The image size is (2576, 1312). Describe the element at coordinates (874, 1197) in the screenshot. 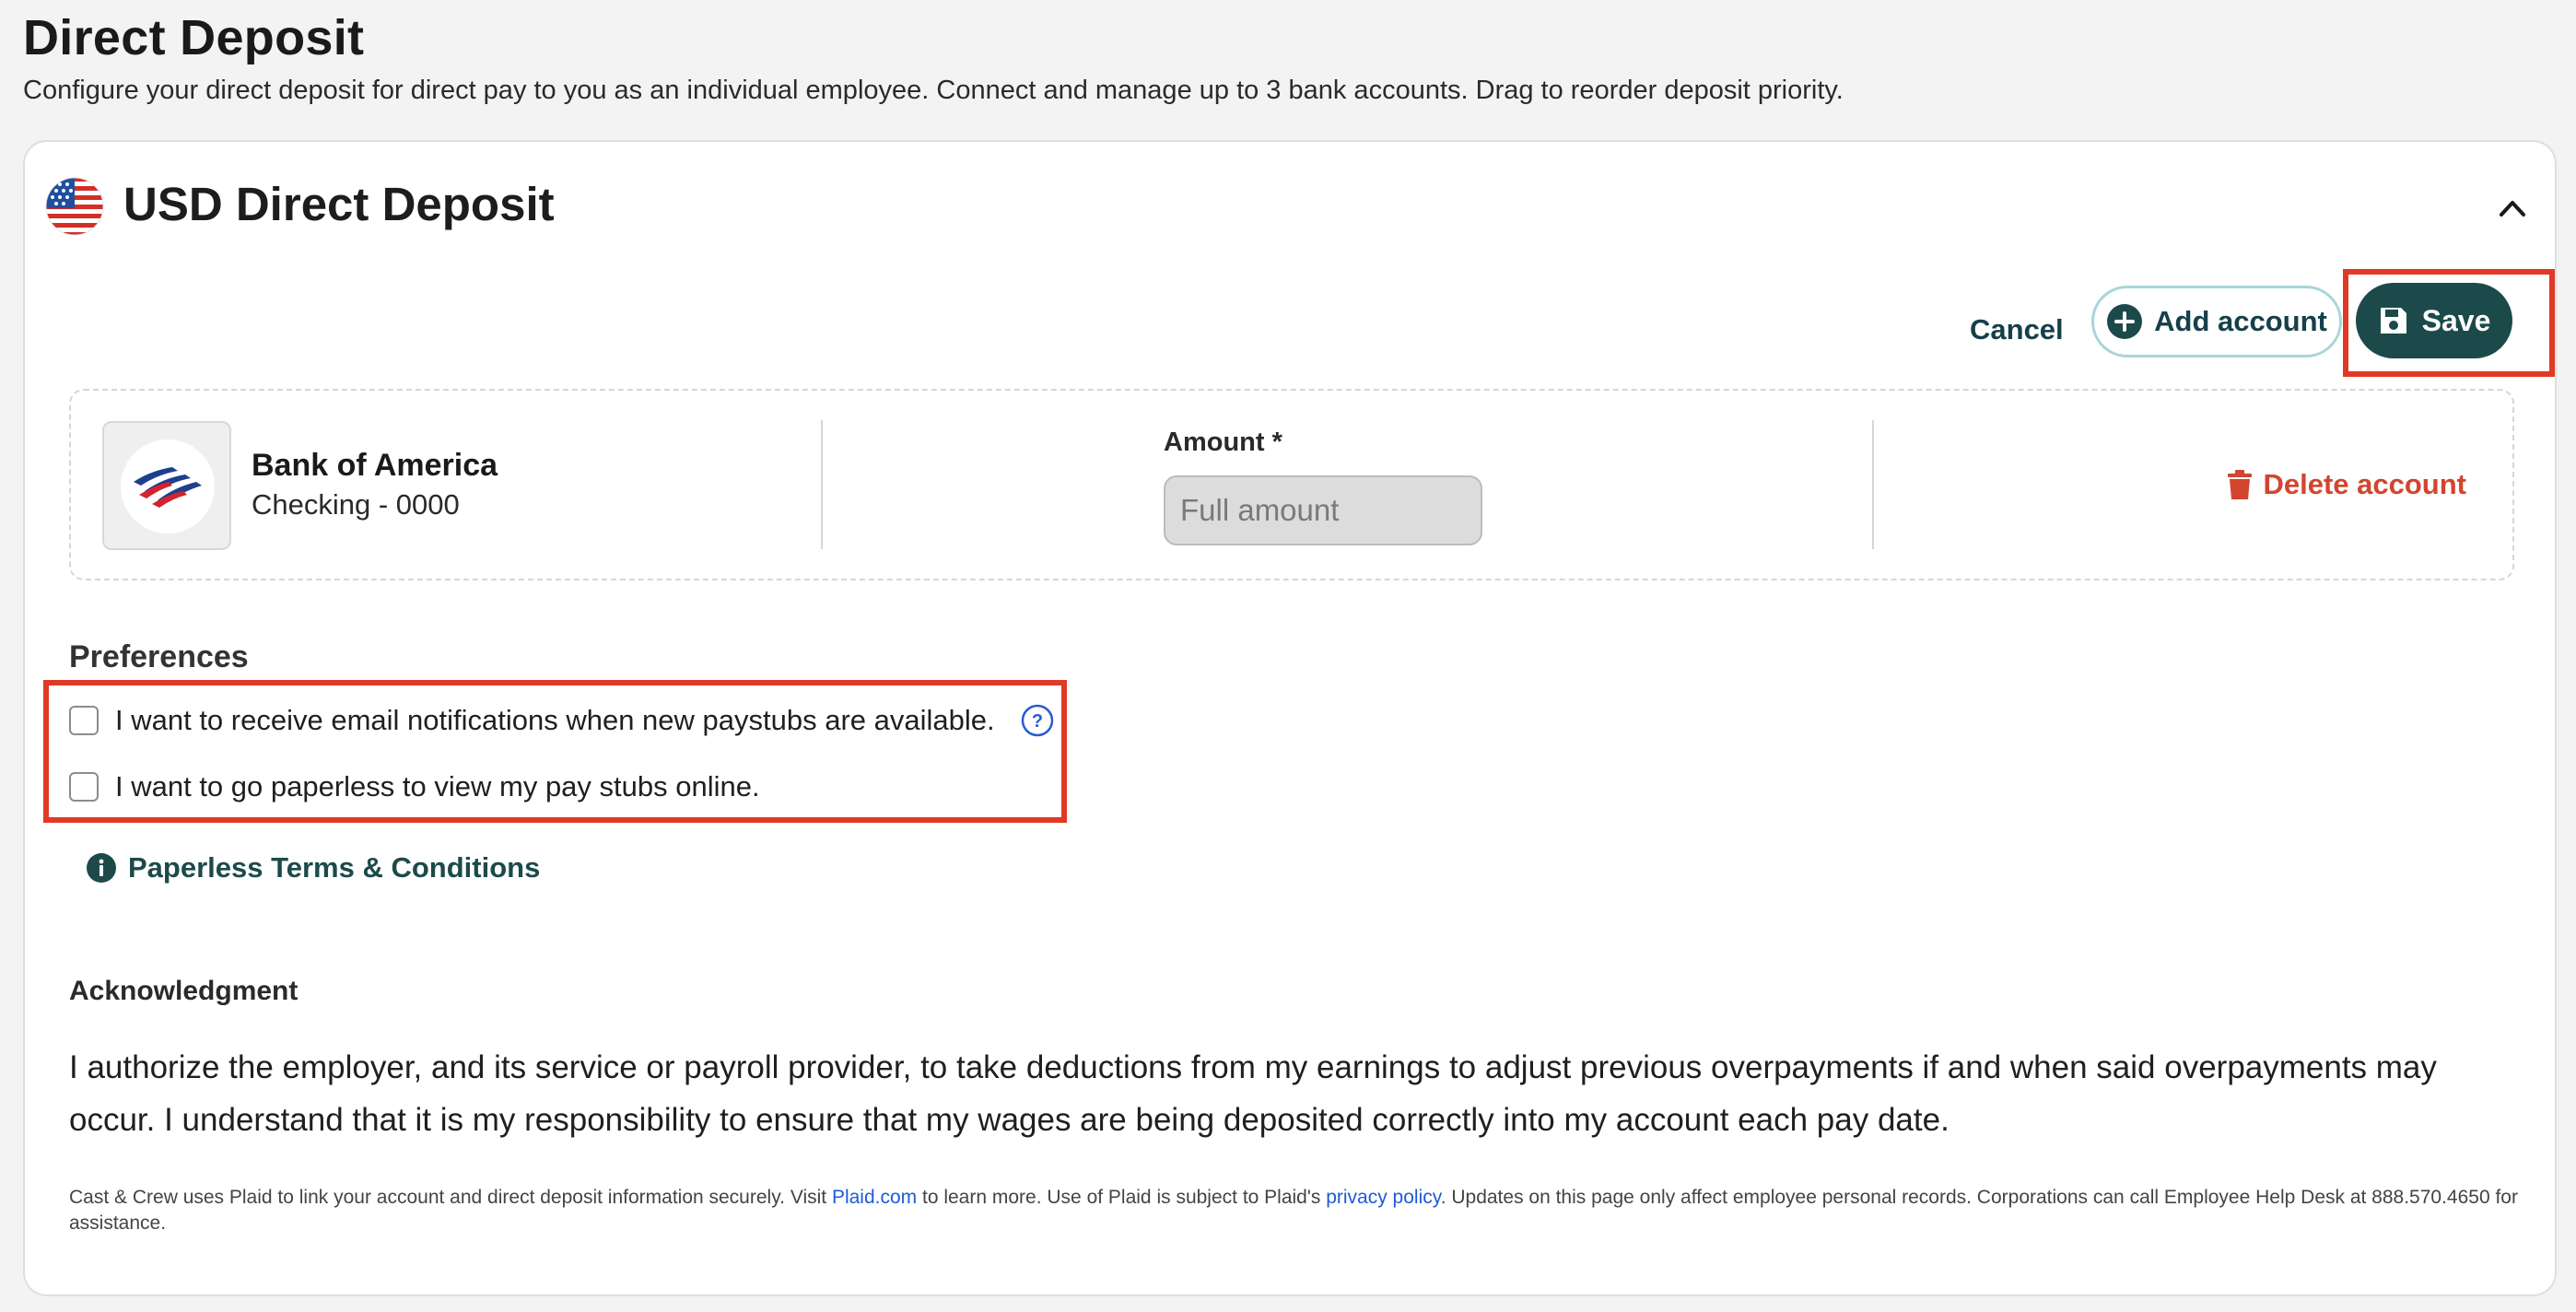

I see `plaid-link: Plaid.com` at that location.